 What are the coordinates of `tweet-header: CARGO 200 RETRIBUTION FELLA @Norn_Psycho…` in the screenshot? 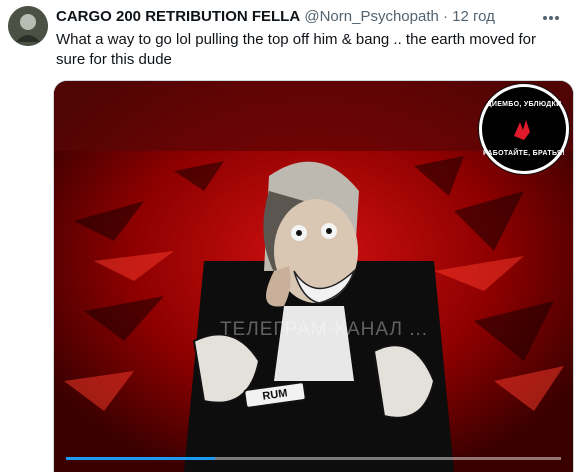 It's located at (296, 17).